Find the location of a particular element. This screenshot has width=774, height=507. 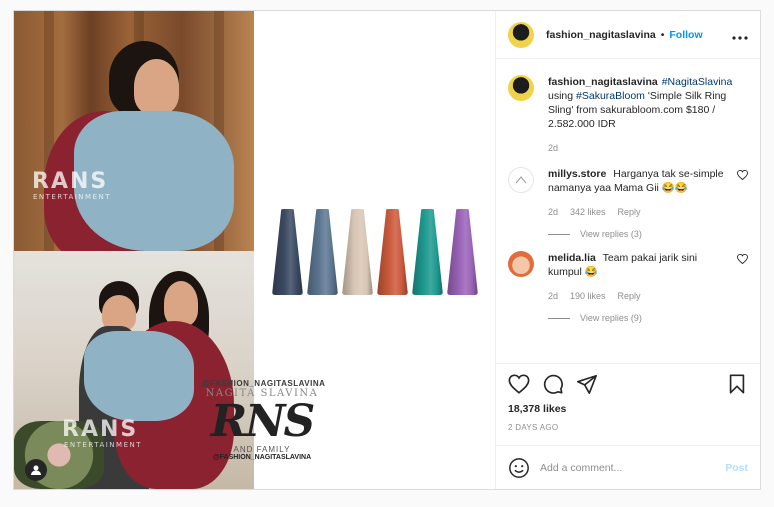

hashtag-nagitaslavina: #NagitaSlavina is located at coordinates (697, 82).